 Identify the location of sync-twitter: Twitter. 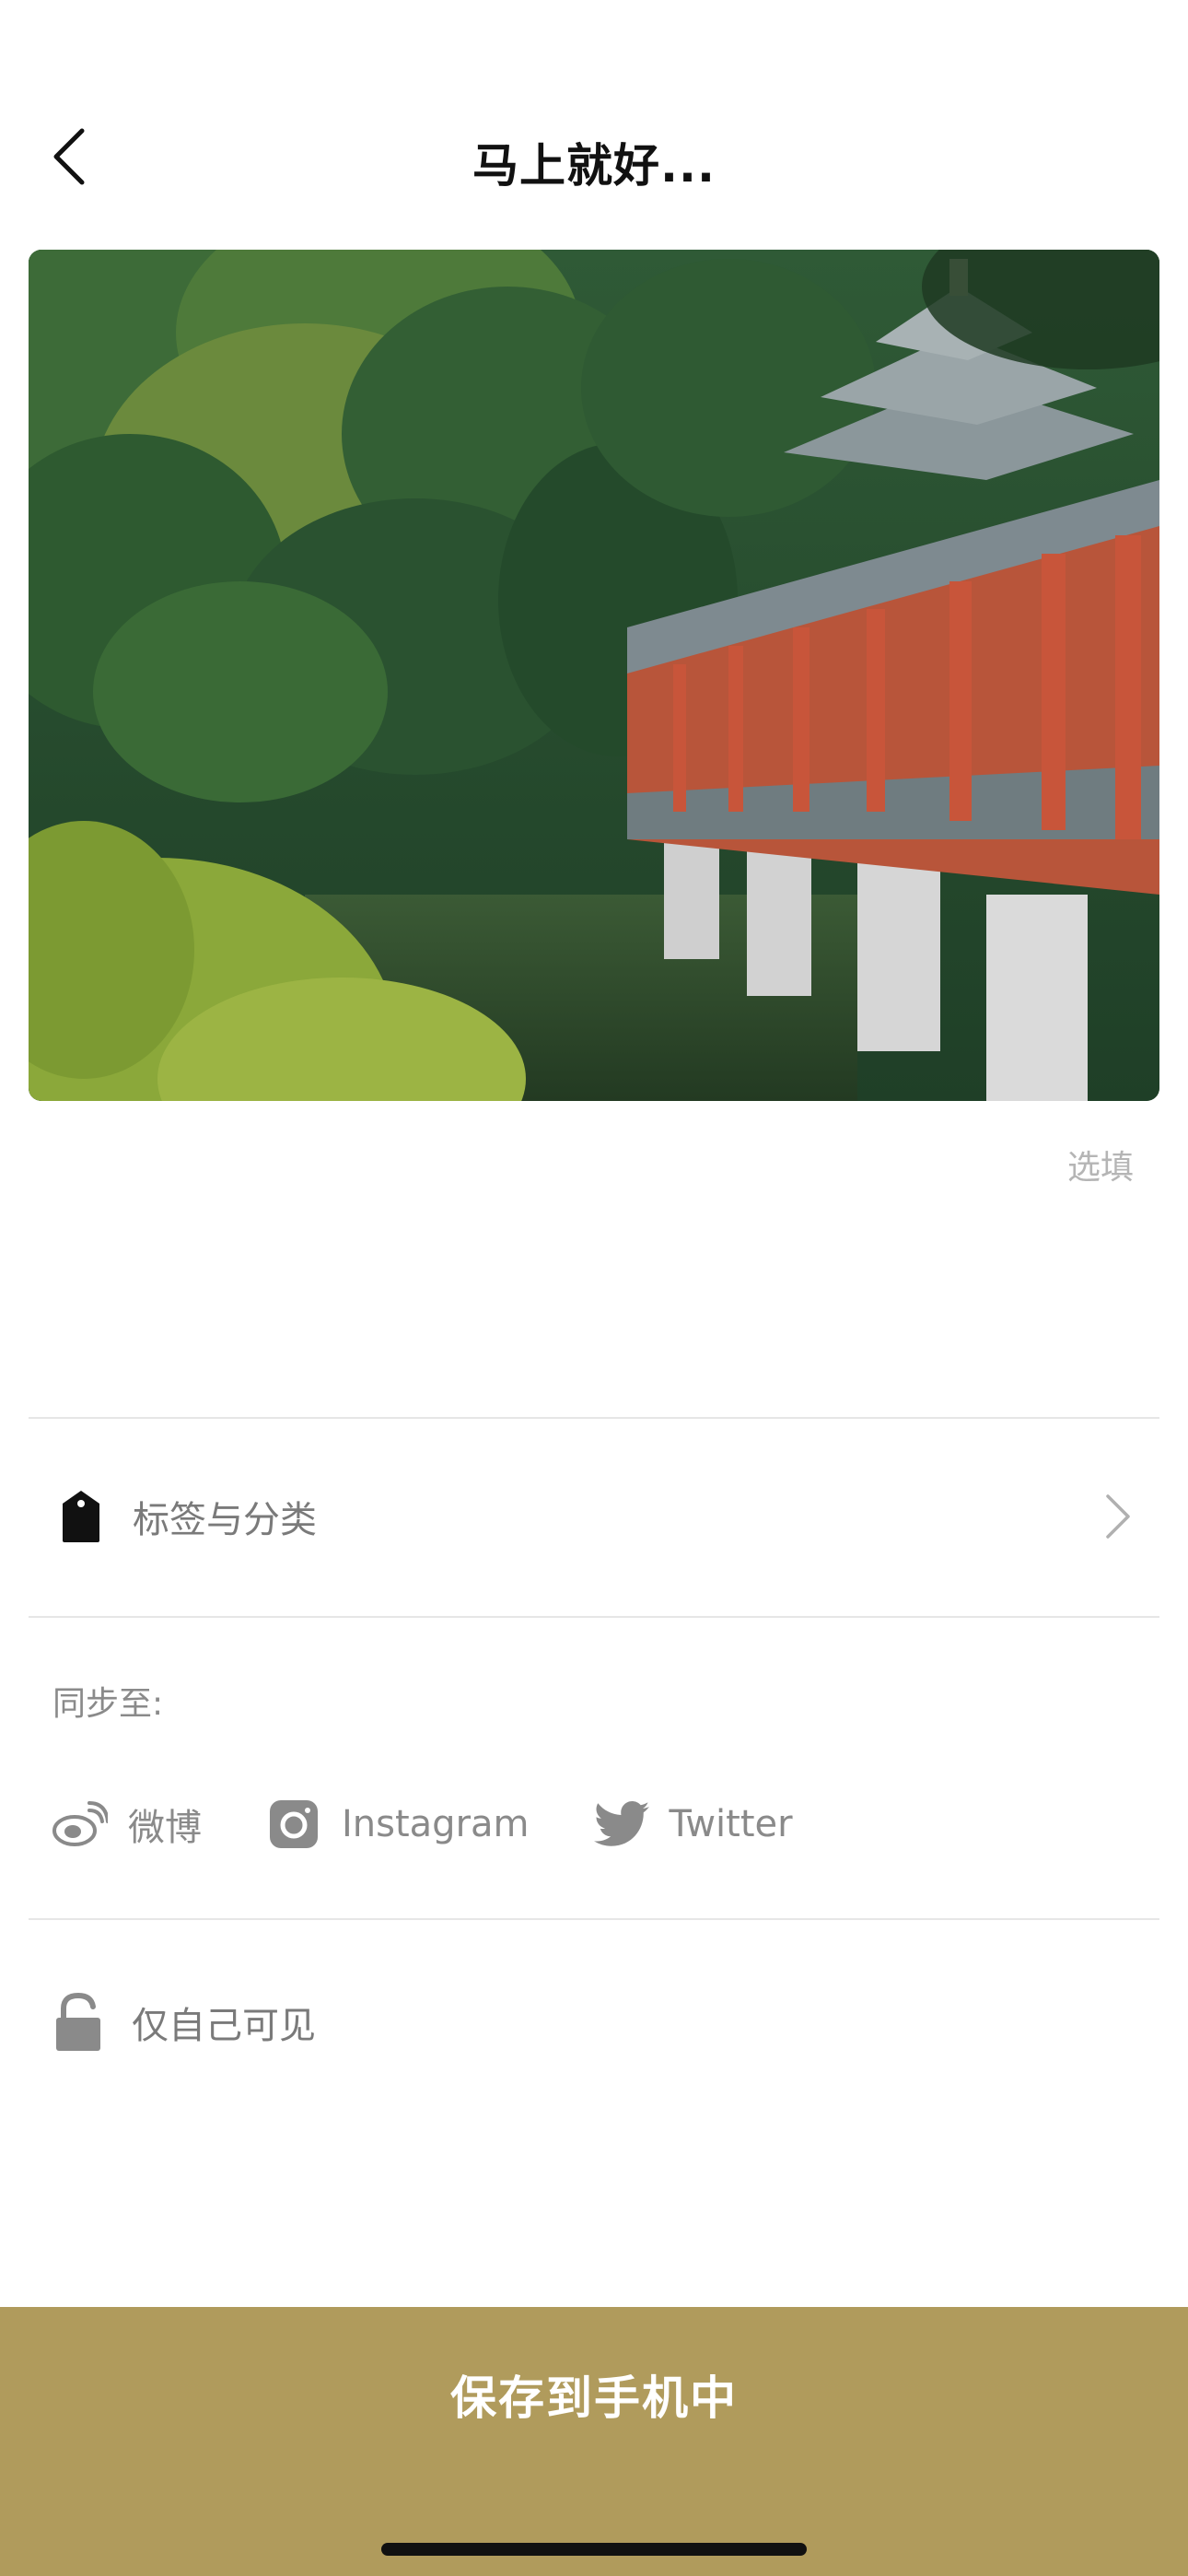
(693, 1824).